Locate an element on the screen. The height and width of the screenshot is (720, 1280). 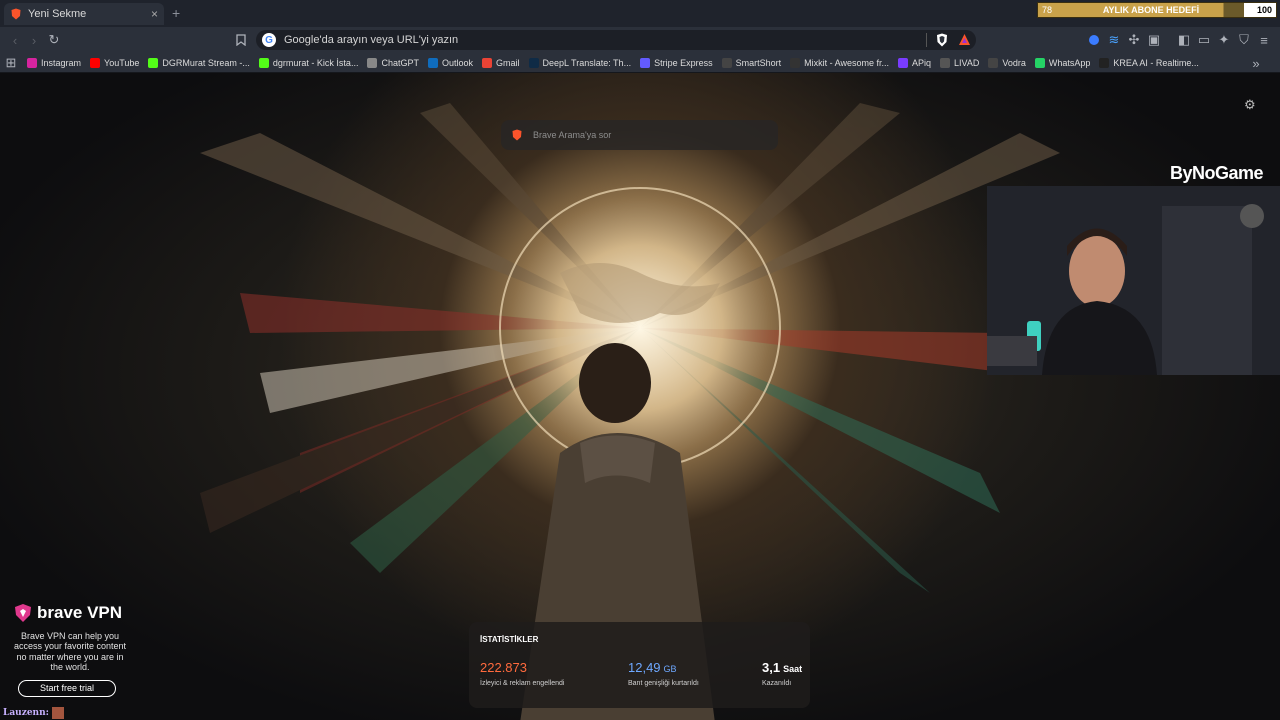
more-bookmarks-icon: » is located at coordinates (1256, 63).